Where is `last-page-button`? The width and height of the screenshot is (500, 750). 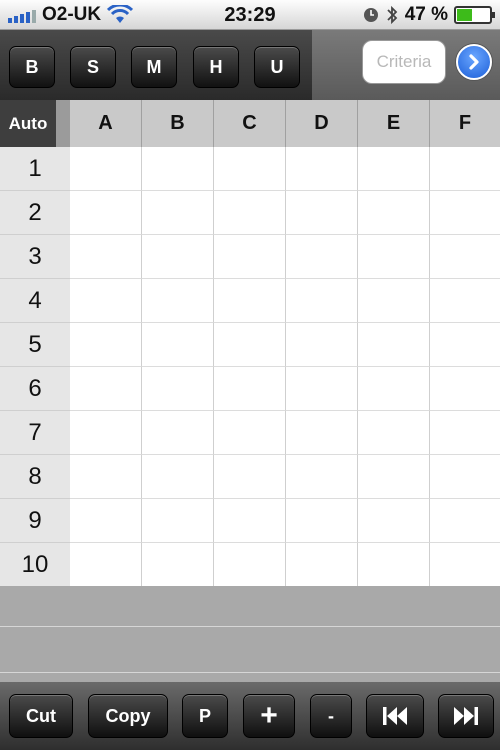
last-page-button is located at coordinates (466, 716).